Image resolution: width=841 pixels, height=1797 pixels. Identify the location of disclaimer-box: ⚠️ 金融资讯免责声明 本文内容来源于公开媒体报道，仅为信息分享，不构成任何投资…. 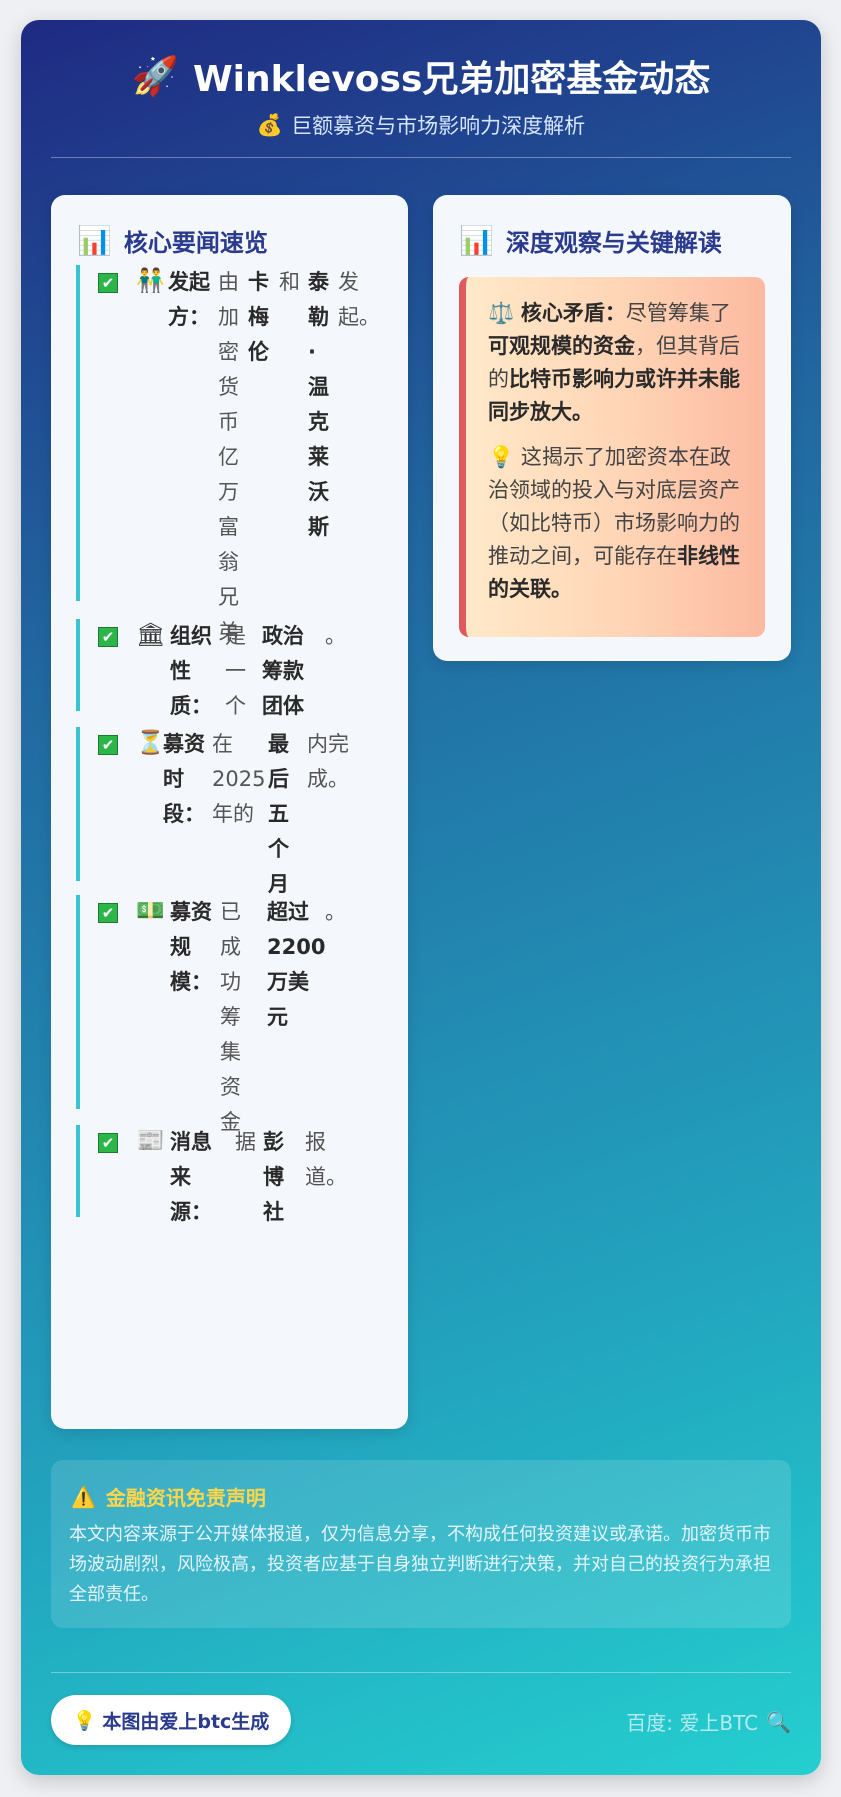
(421, 1544).